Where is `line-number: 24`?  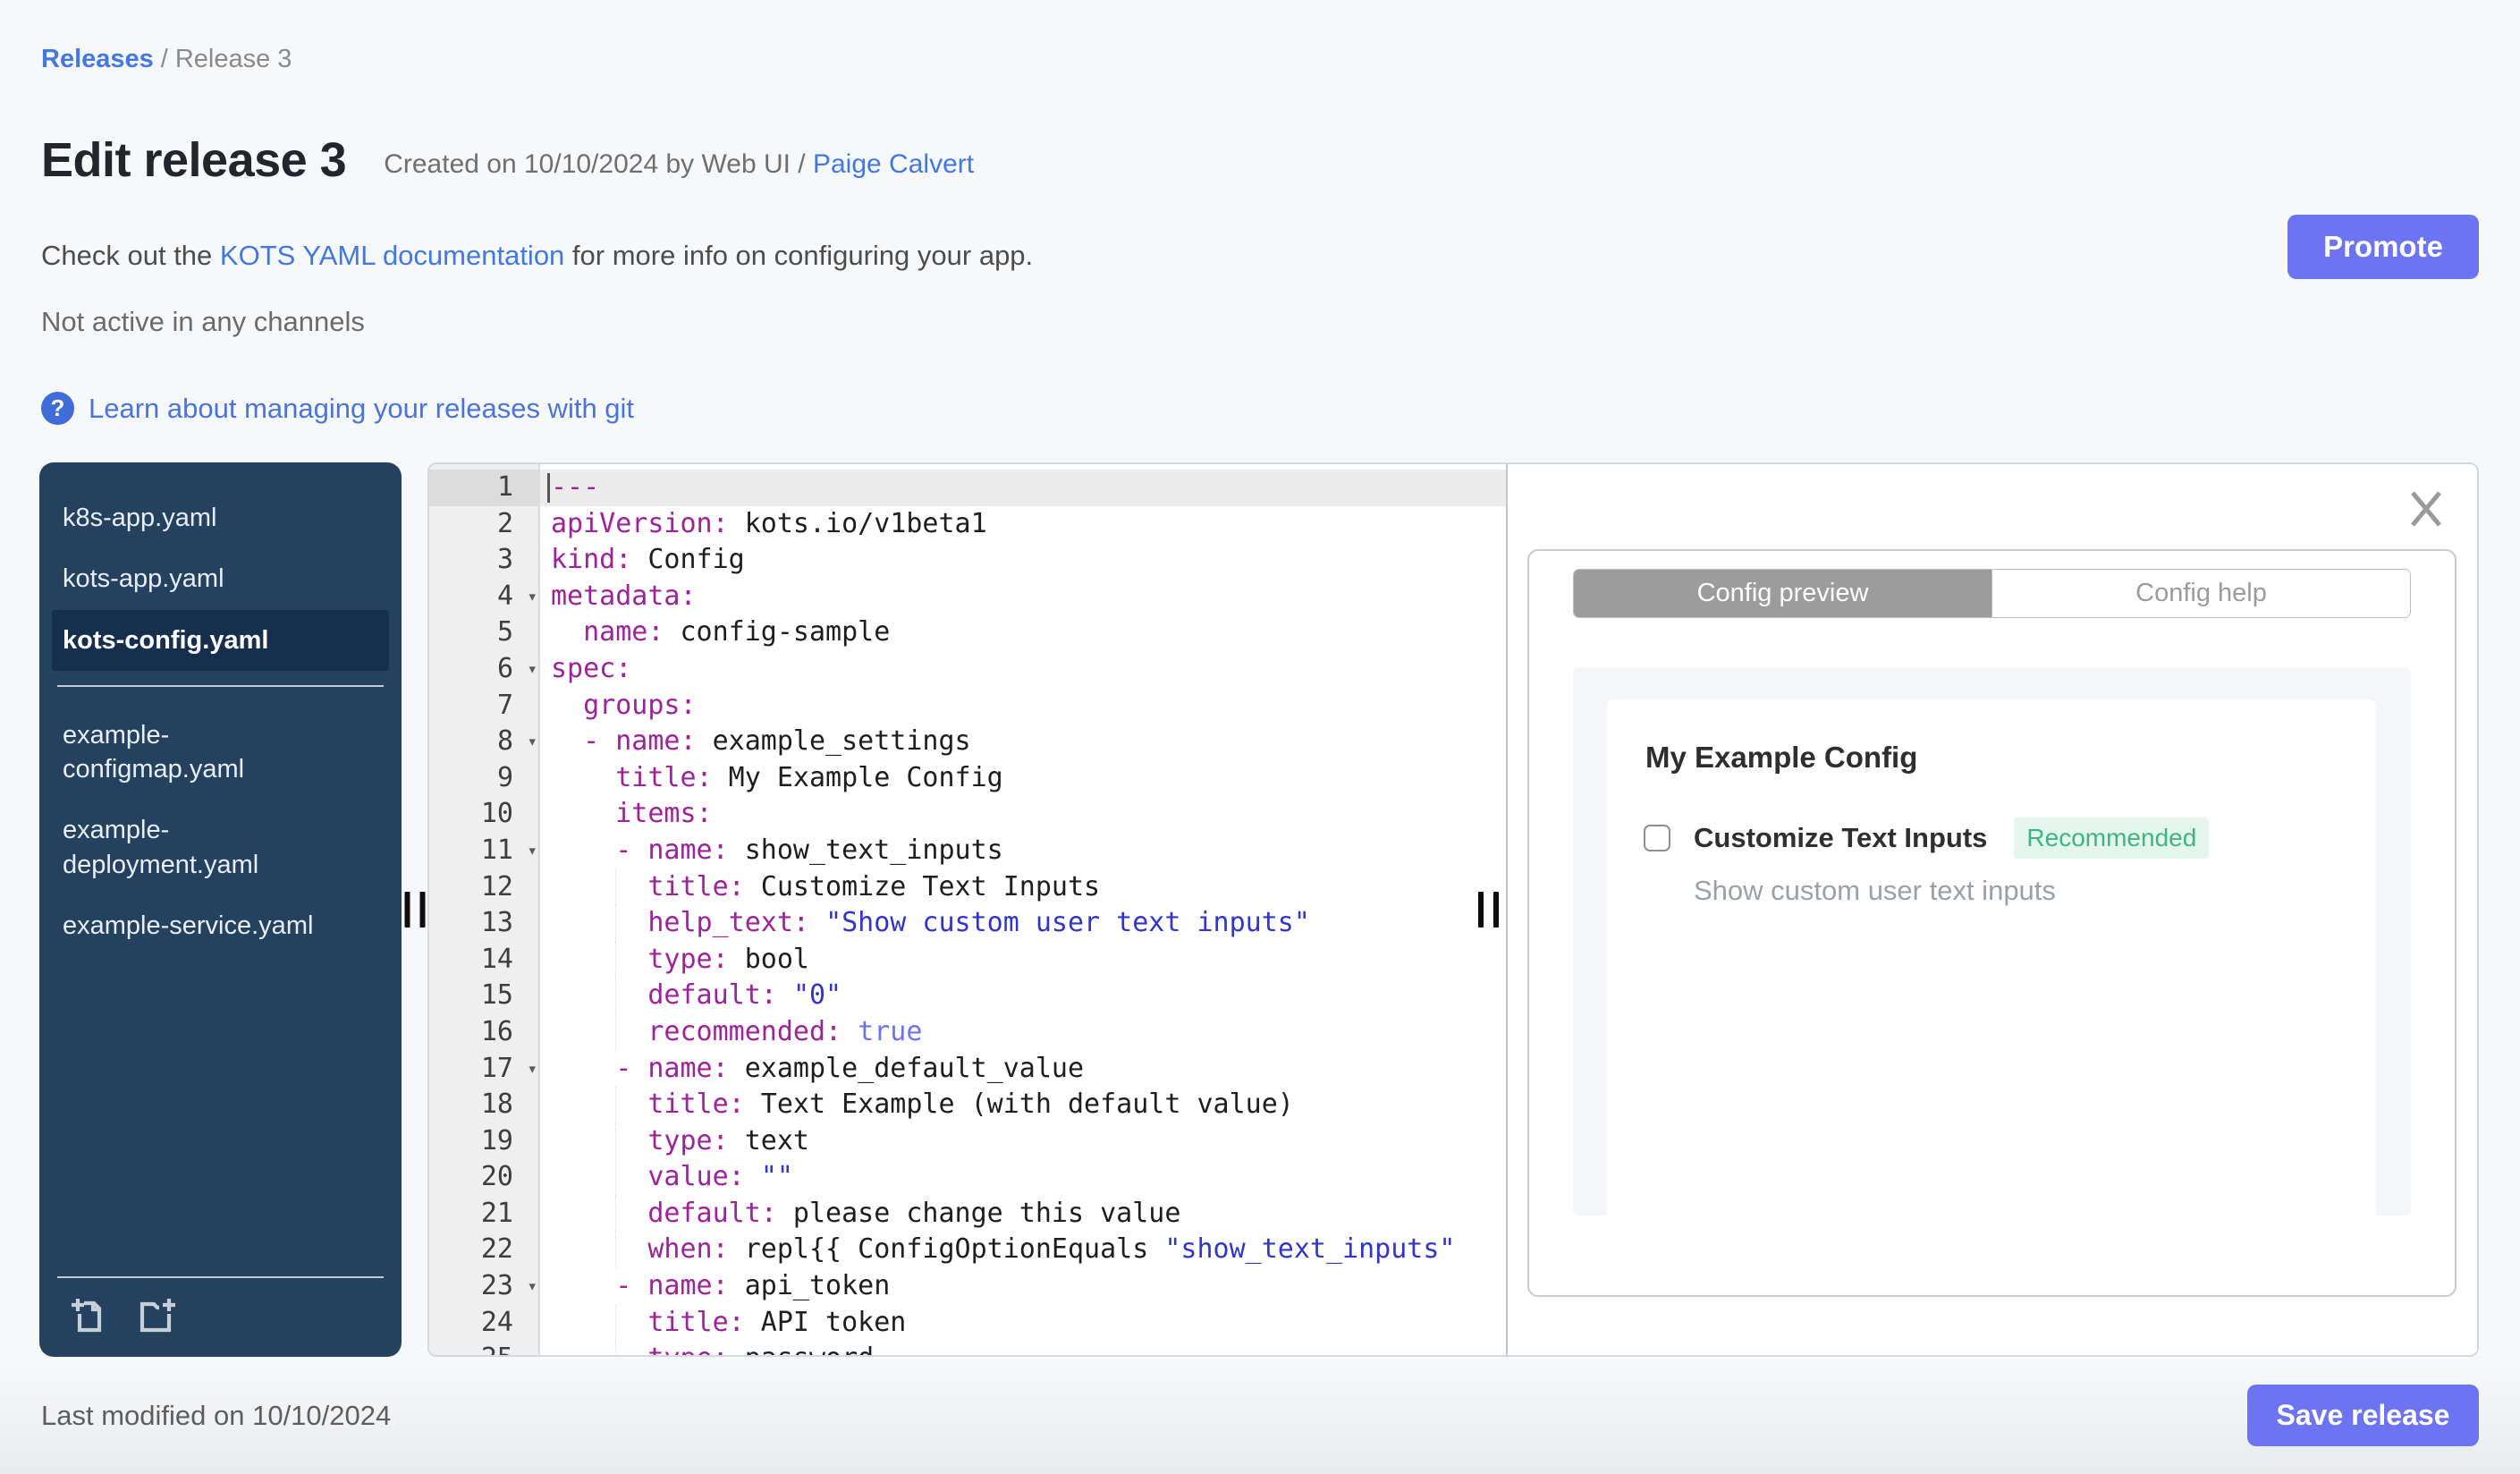
line-number: 24 is located at coordinates (496, 1322).